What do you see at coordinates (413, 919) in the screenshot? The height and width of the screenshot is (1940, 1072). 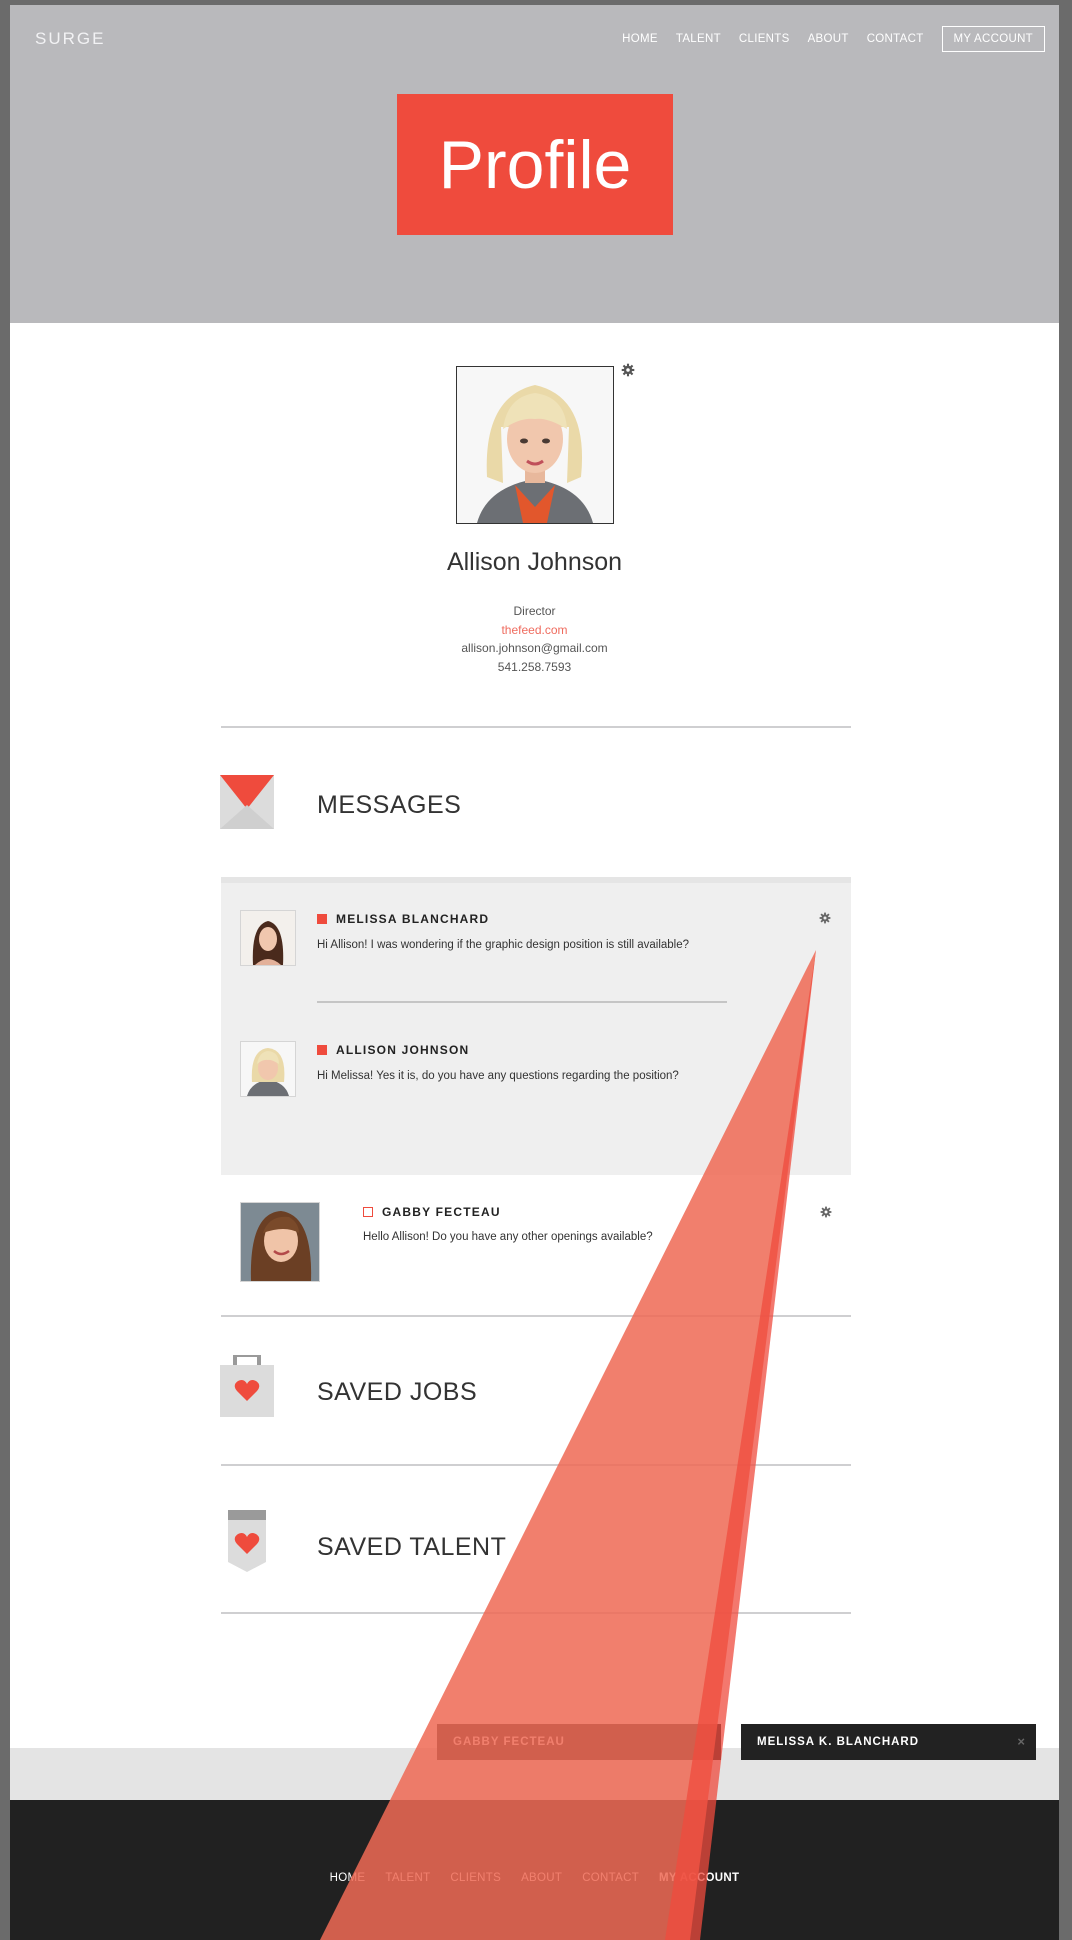 I see `sender-name: MELISSA BLANCHARD` at bounding box center [413, 919].